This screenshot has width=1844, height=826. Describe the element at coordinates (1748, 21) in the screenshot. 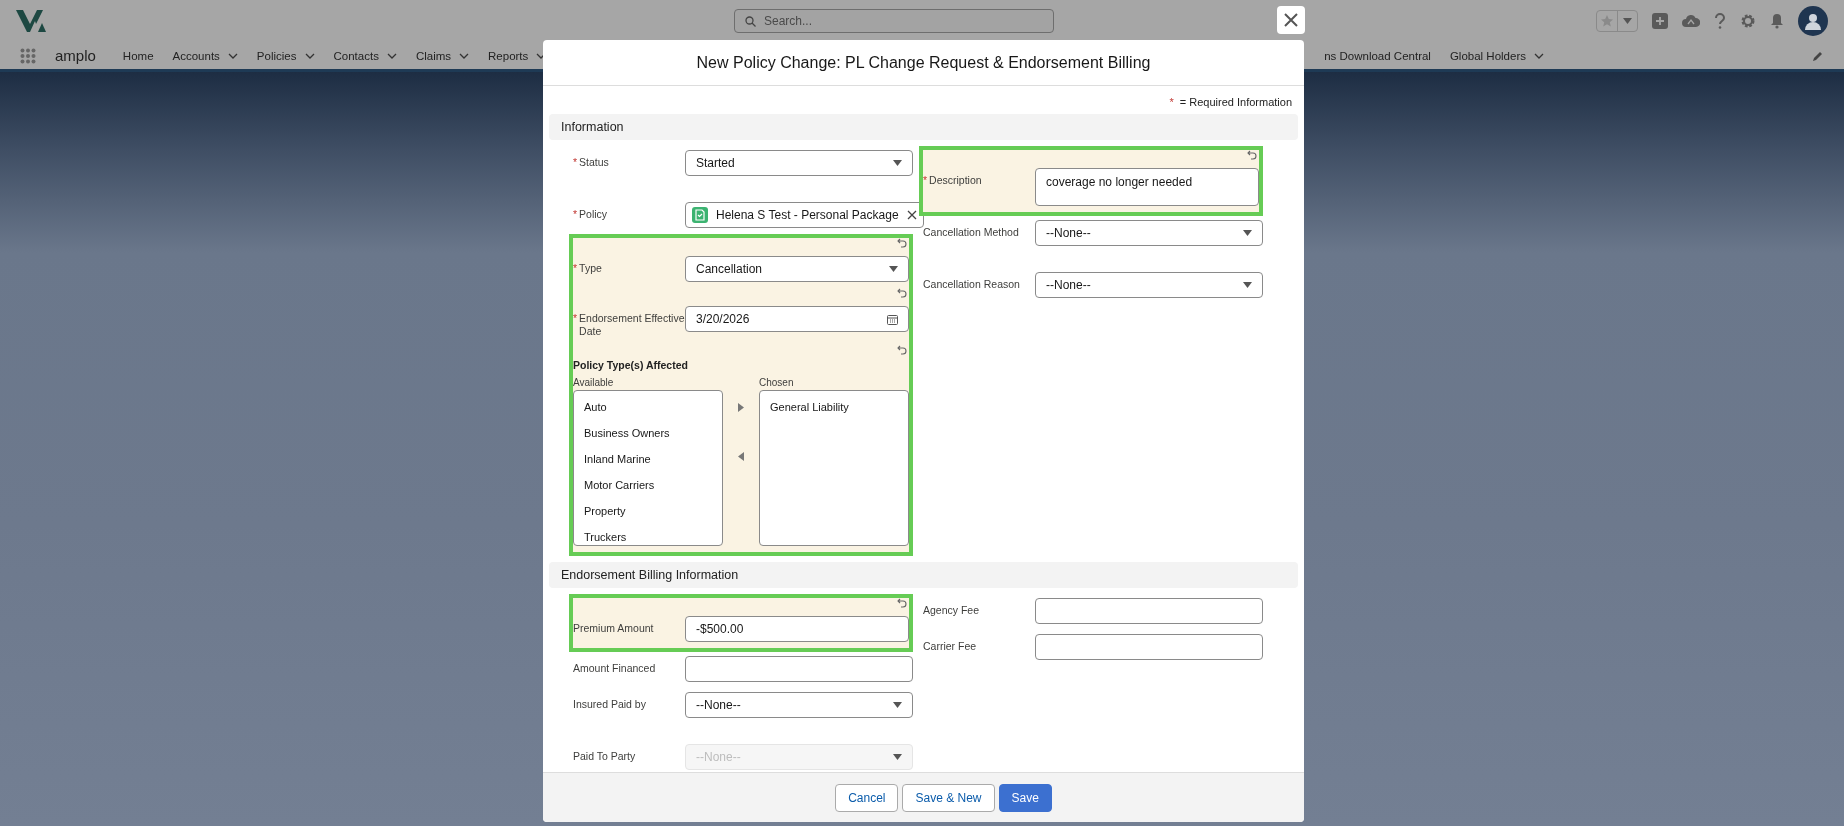

I see `settings-icon` at that location.